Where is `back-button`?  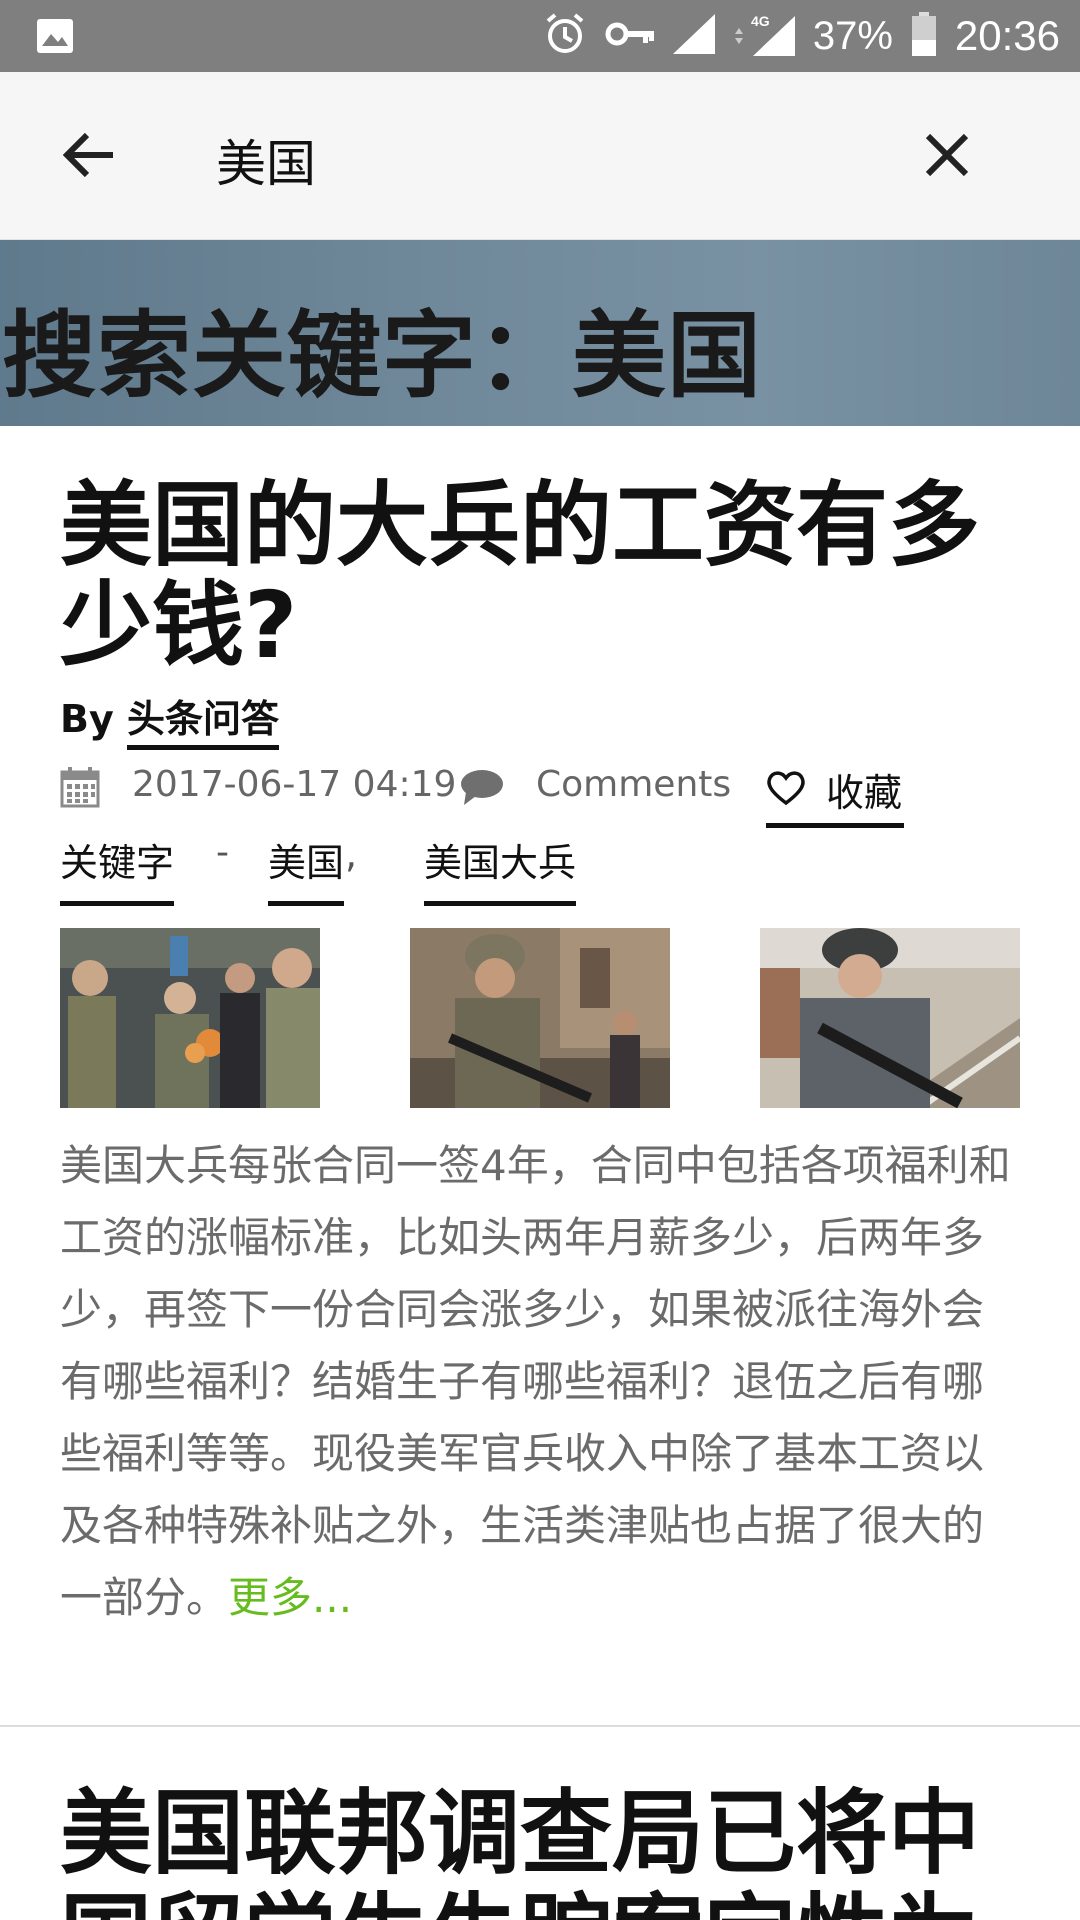 back-button is located at coordinates (89, 157).